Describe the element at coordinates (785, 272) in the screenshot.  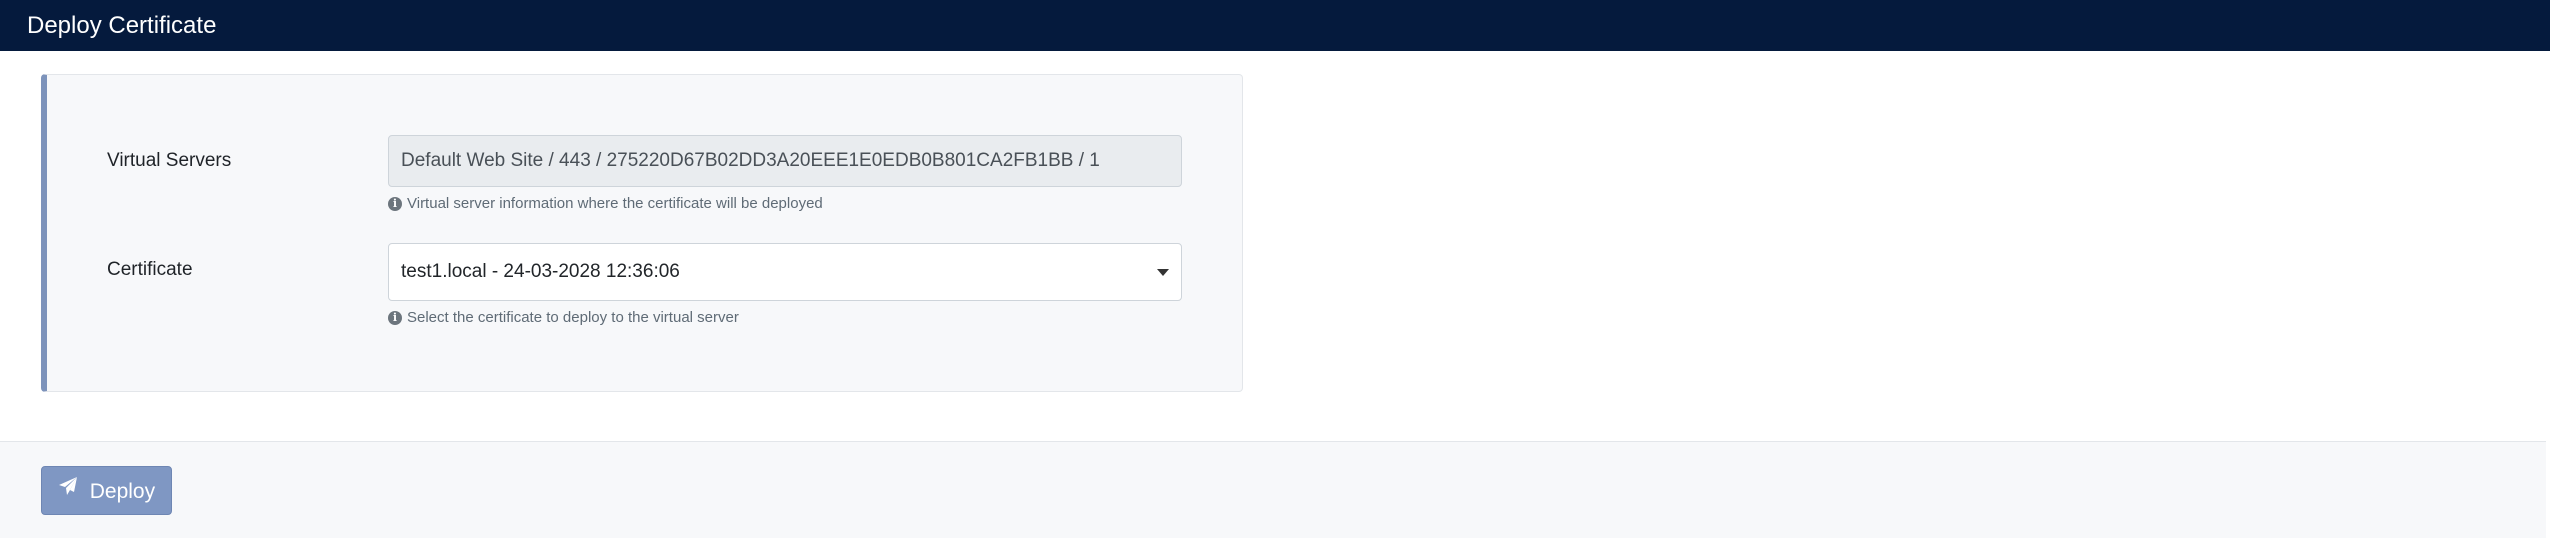
I see `certificate-select: test1.local - 24-03-2028 12:36:06` at that location.